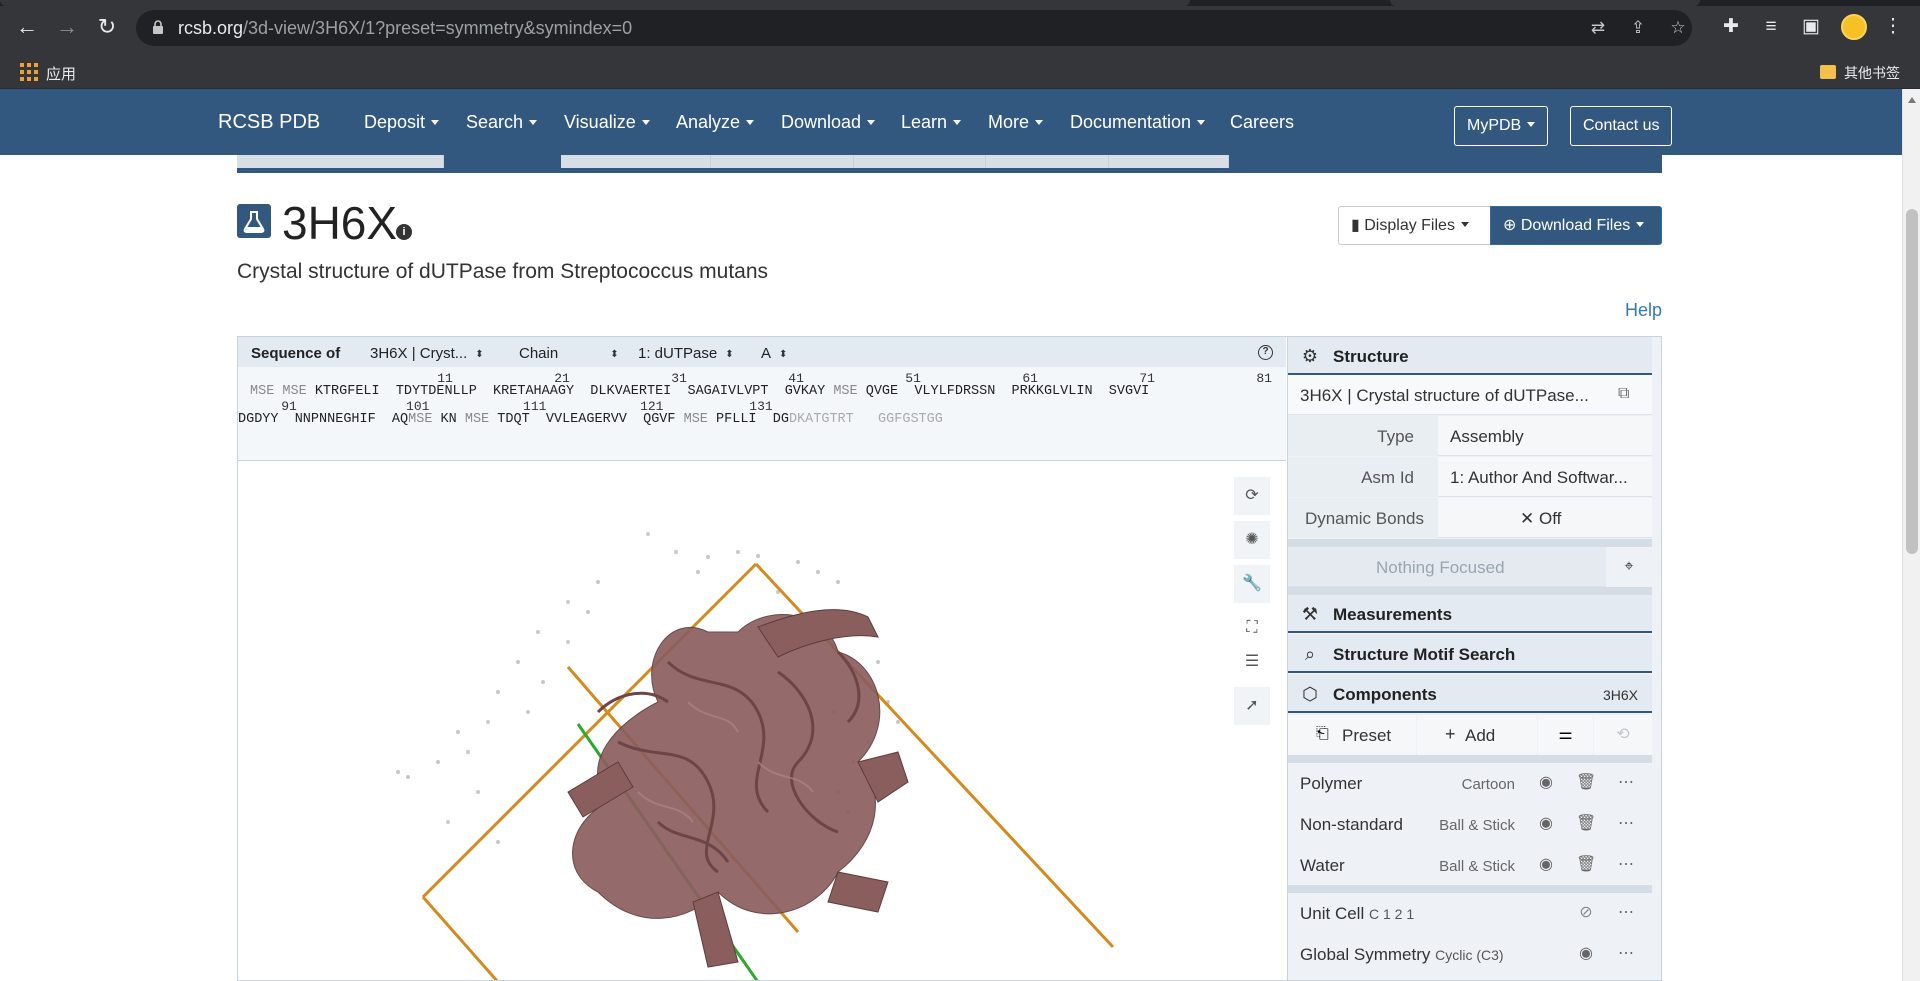  Describe the element at coordinates (1629, 567) in the screenshot. I see `focus-target-icon: ⌖` at that location.